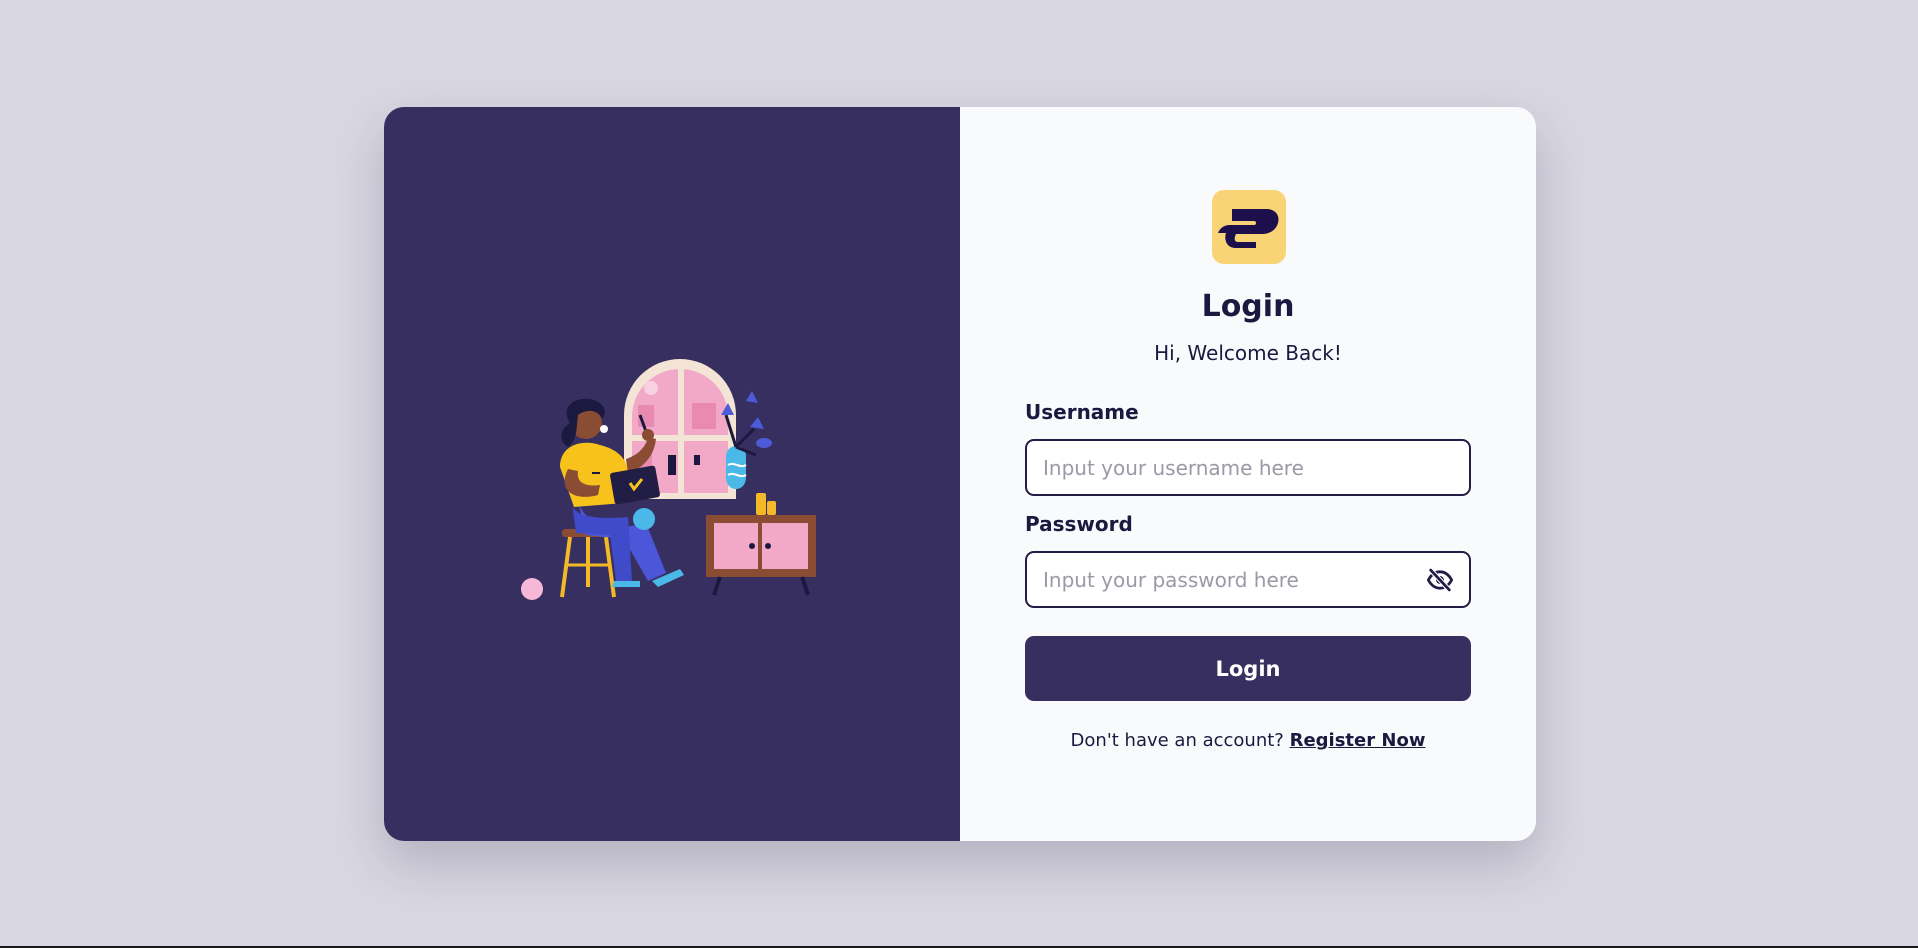 The image size is (1918, 948). I want to click on eye-slash-icon, so click(1440, 580).